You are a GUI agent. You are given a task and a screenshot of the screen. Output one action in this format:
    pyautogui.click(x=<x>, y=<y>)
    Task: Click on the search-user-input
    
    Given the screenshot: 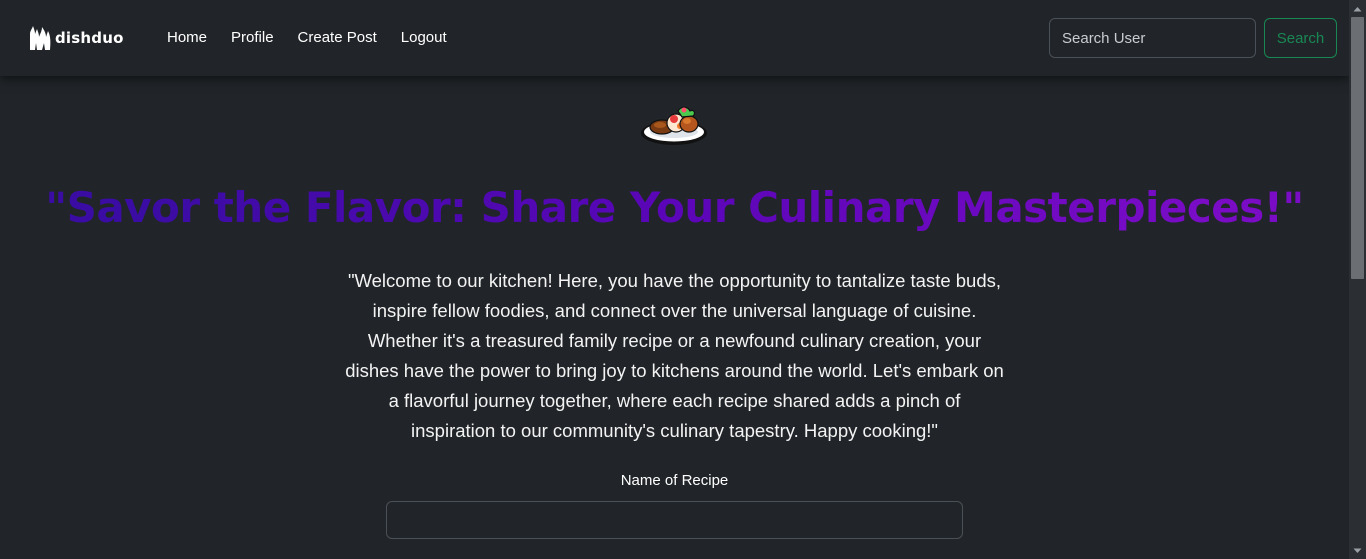 What is the action you would take?
    pyautogui.click(x=1152, y=38)
    